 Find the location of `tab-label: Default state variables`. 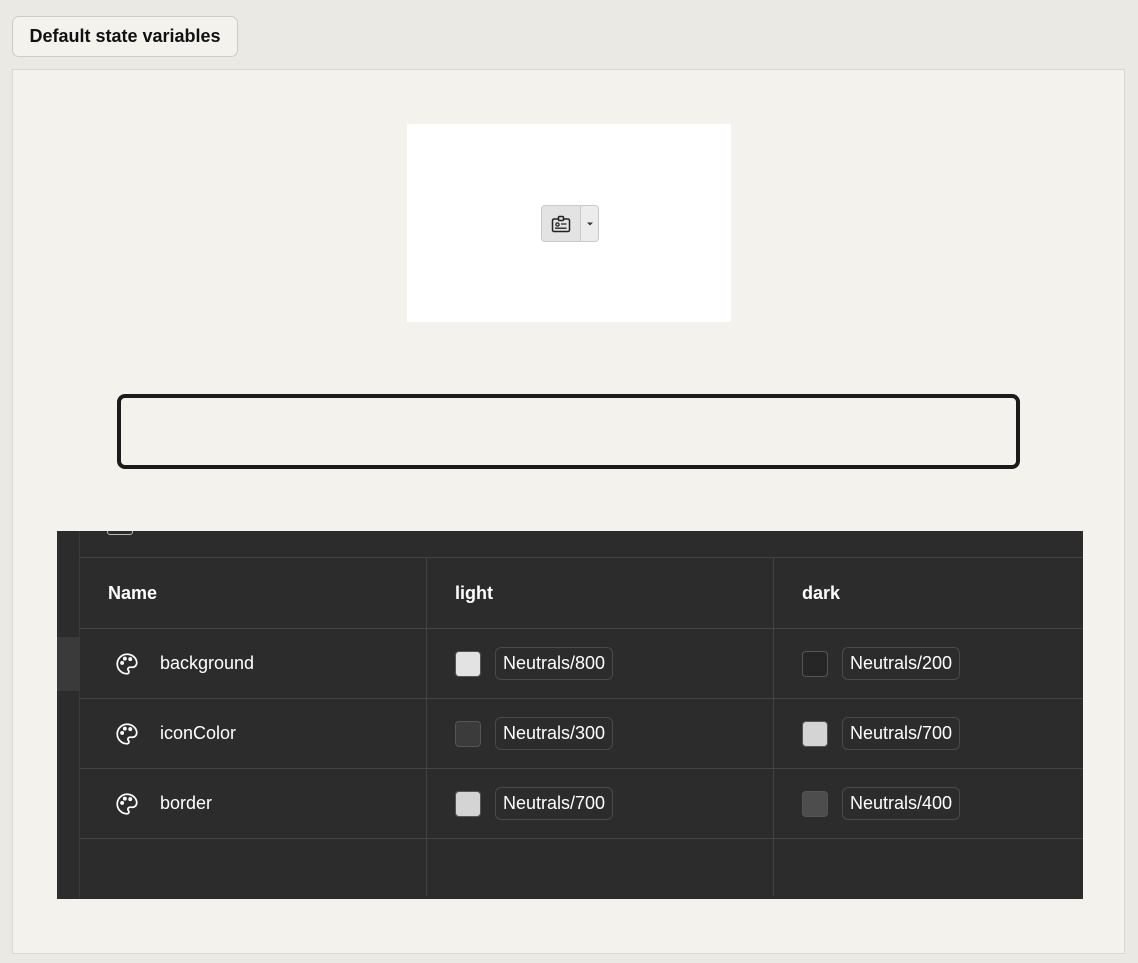

tab-label: Default state variables is located at coordinates (125, 36).